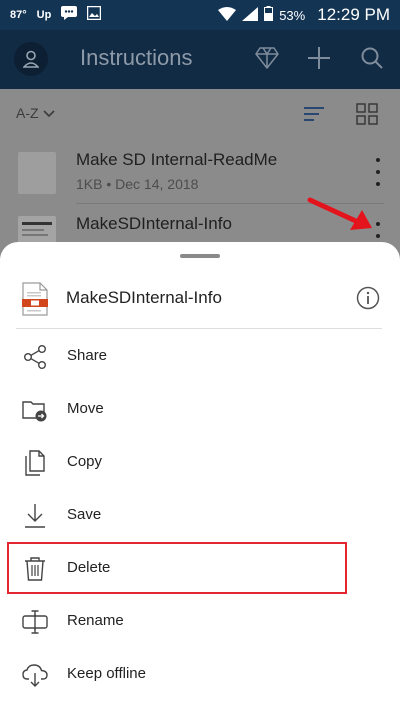 This screenshot has width=400, height=711. Describe the element at coordinates (267, 58) in the screenshot. I see `premium-diamond-icon` at that location.